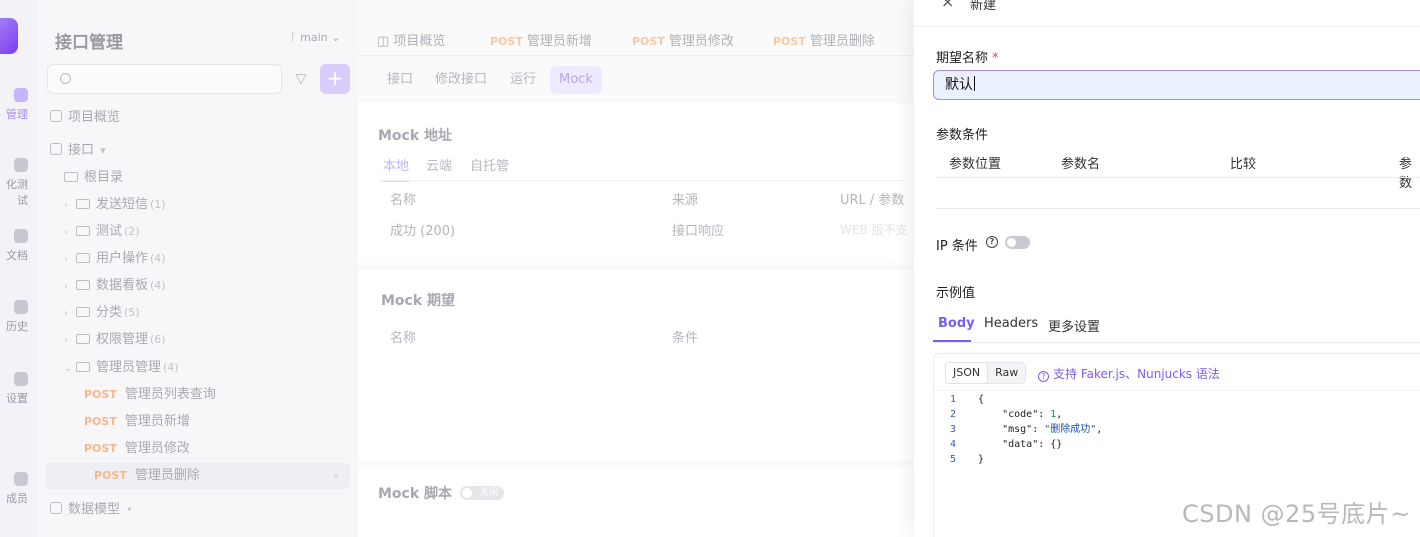 The image size is (1420, 537). What do you see at coordinates (1074, 325) in the screenshot?
I see `tab-more-settings: 更多设置` at bounding box center [1074, 325].